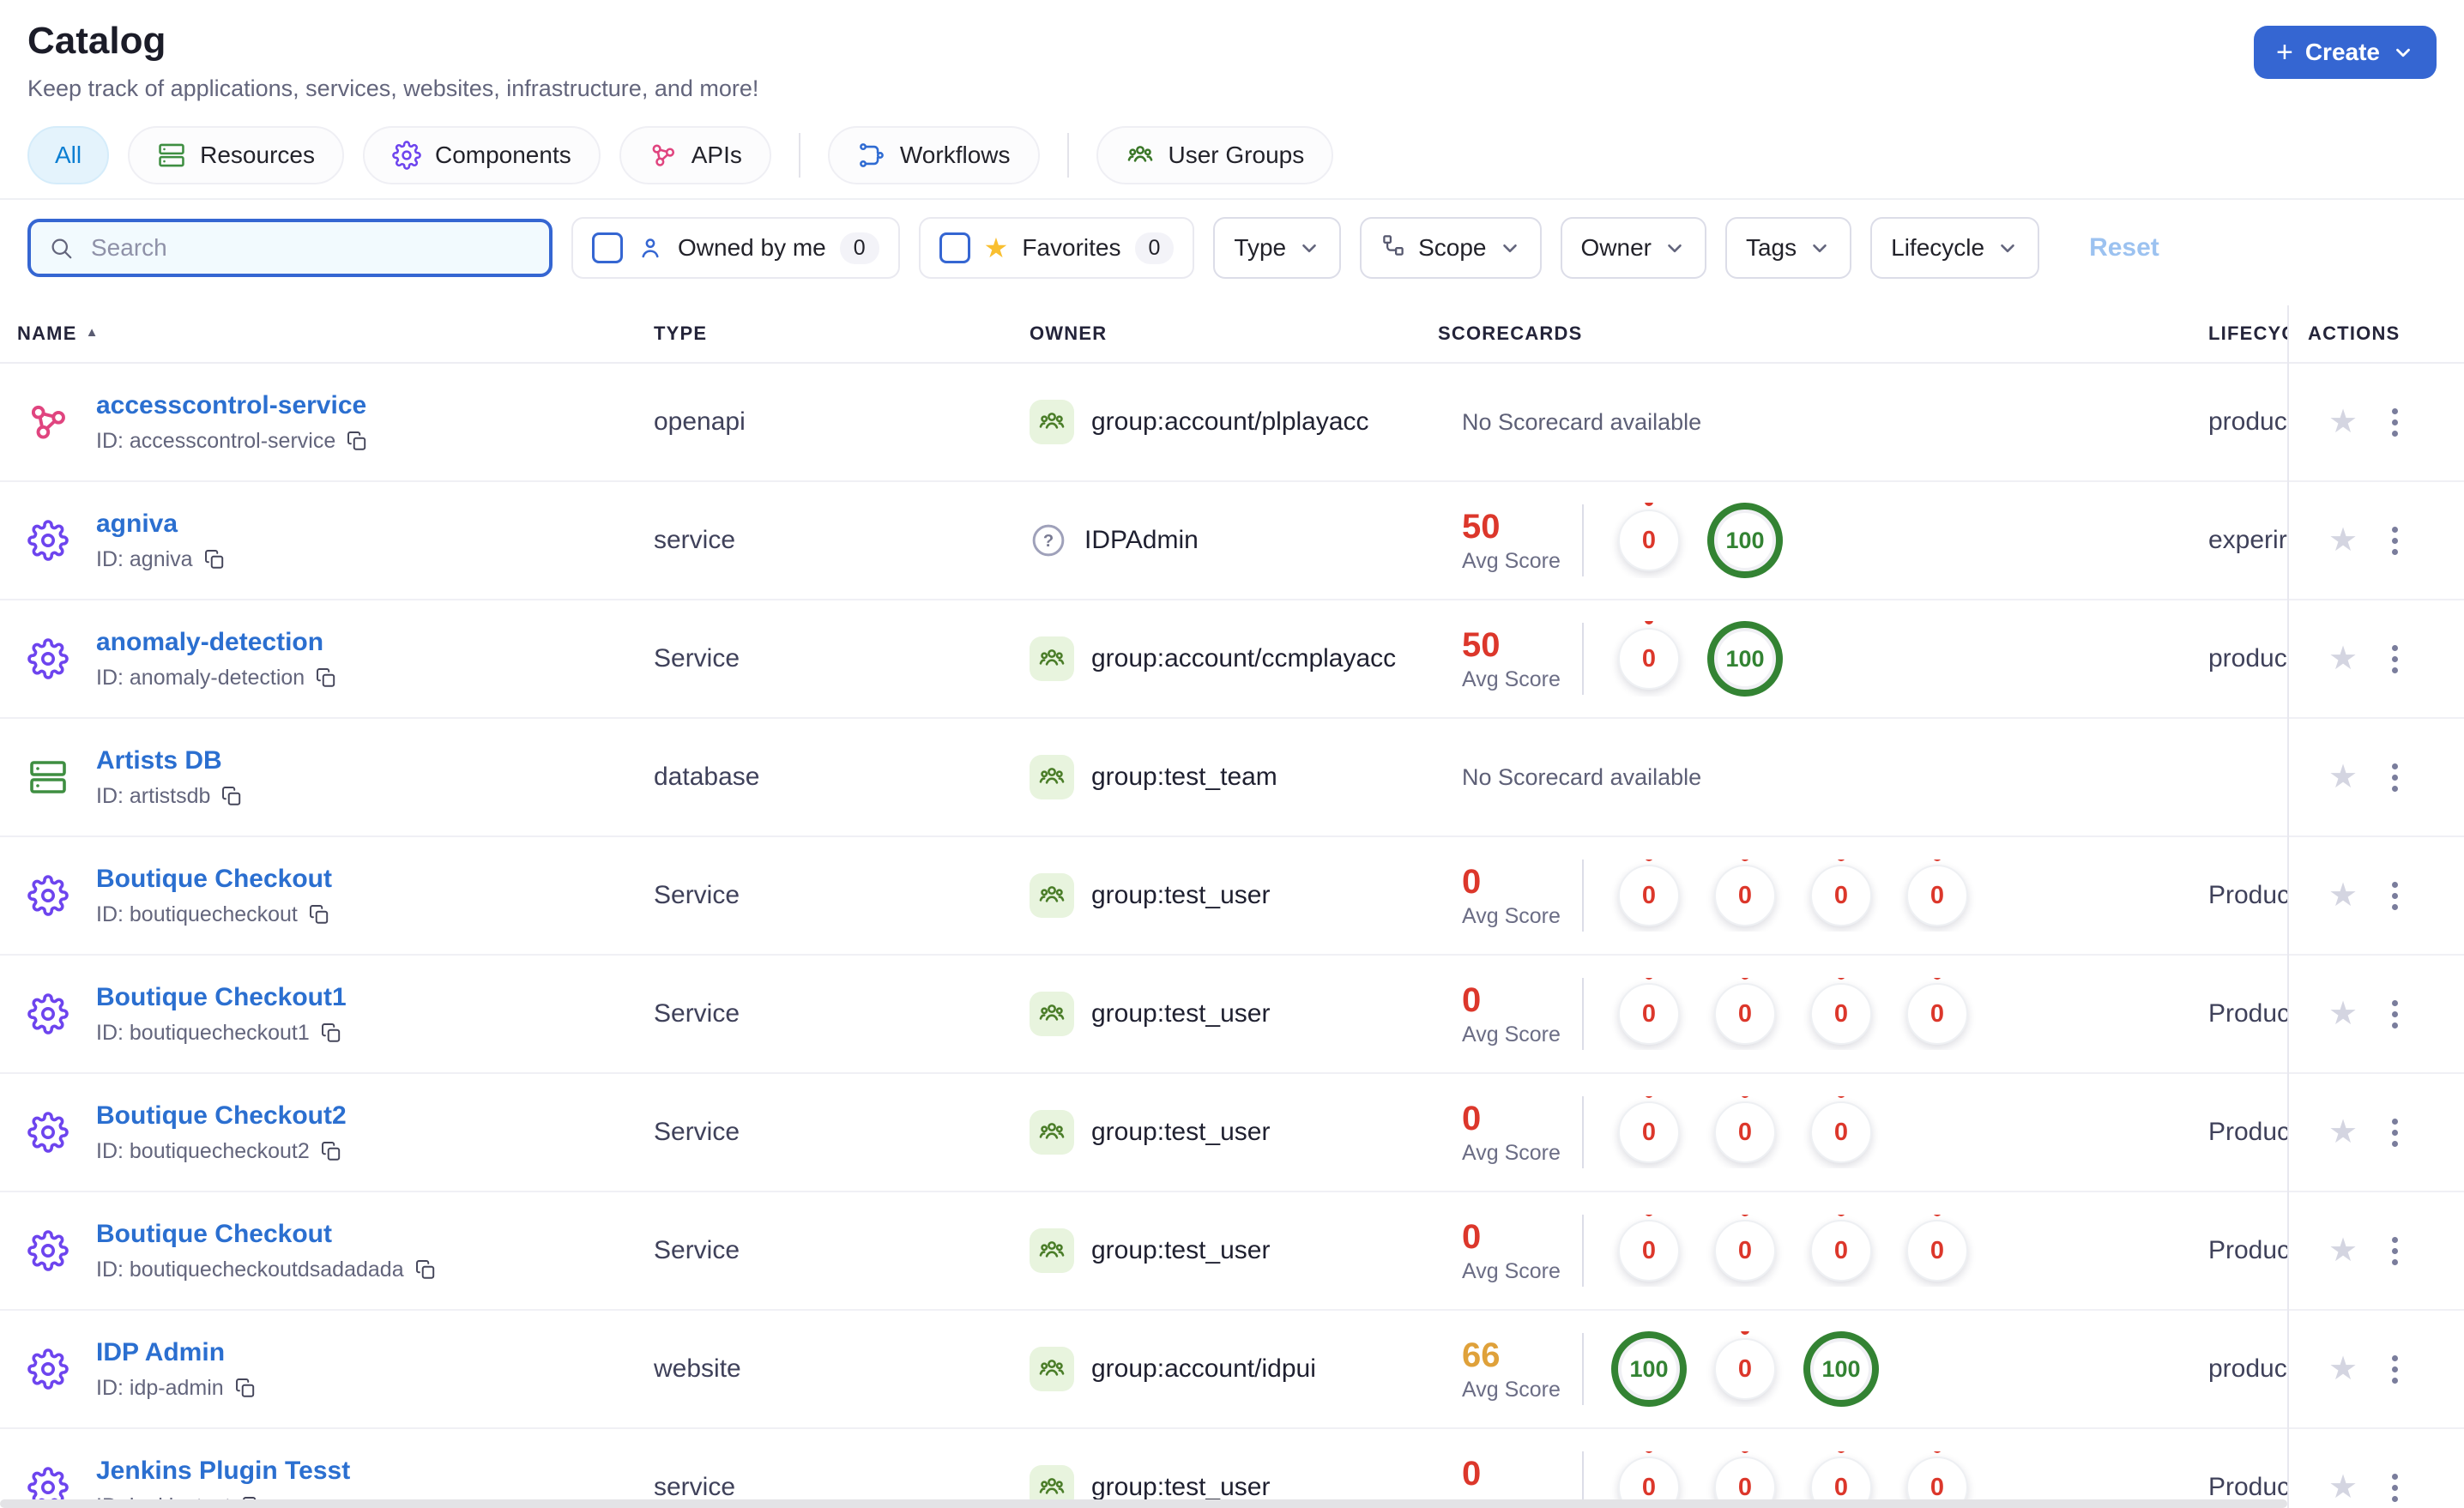  Describe the element at coordinates (1582, 421) in the screenshot. I see `no-scorecard-text: No Scorecard available` at that location.